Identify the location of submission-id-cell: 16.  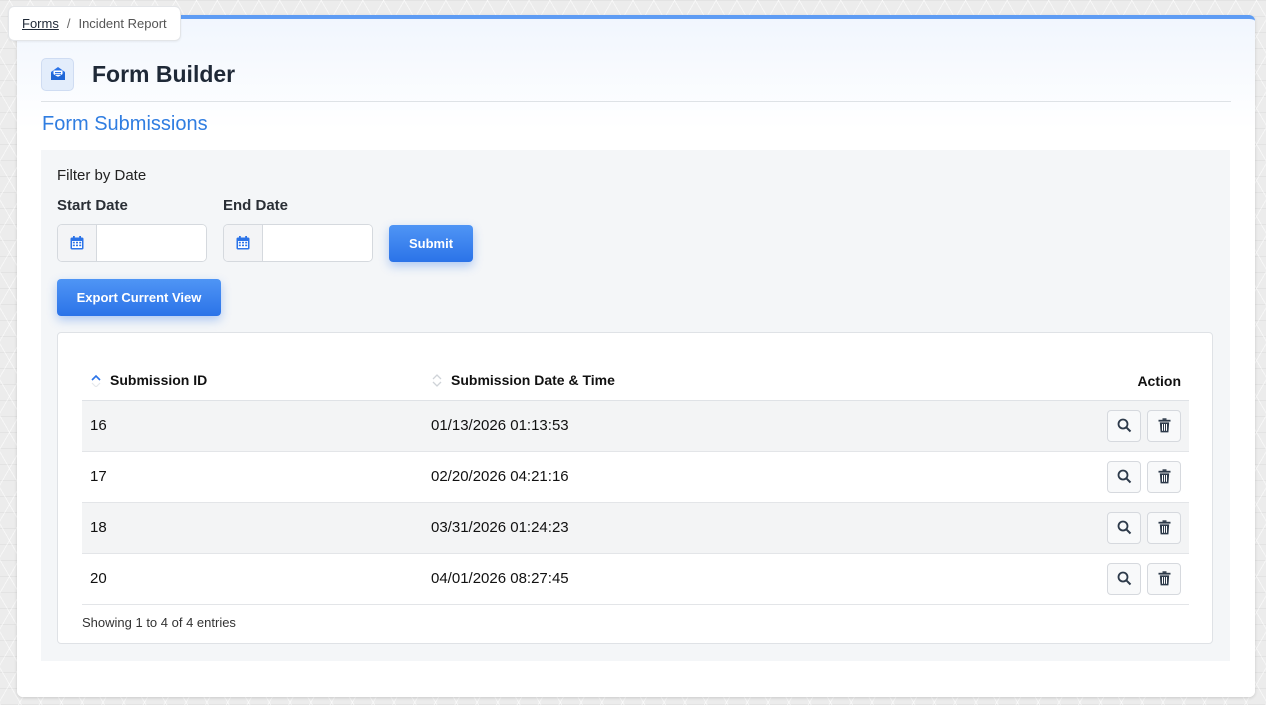
(256, 426).